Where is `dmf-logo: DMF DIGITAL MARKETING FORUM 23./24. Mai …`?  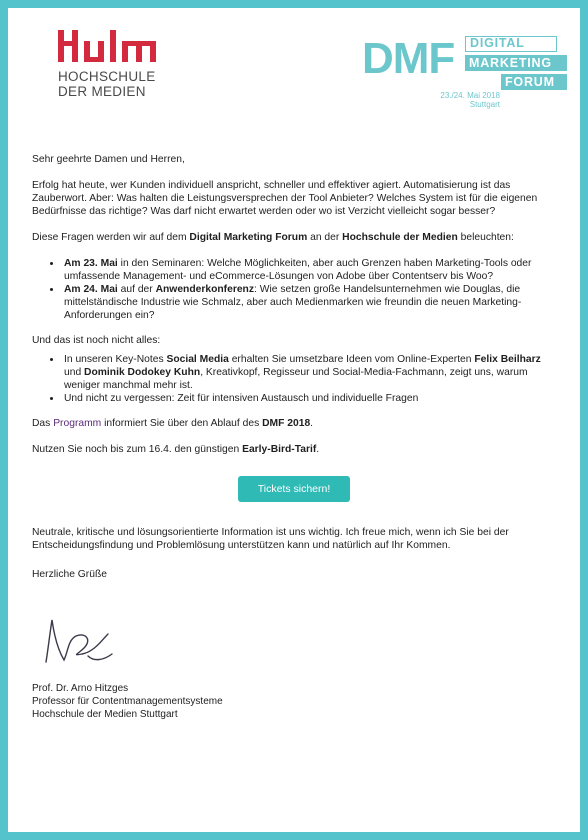 dmf-logo: DMF DIGITAL MARKETING FORUM 23./24. Mai … is located at coordinates (467, 74).